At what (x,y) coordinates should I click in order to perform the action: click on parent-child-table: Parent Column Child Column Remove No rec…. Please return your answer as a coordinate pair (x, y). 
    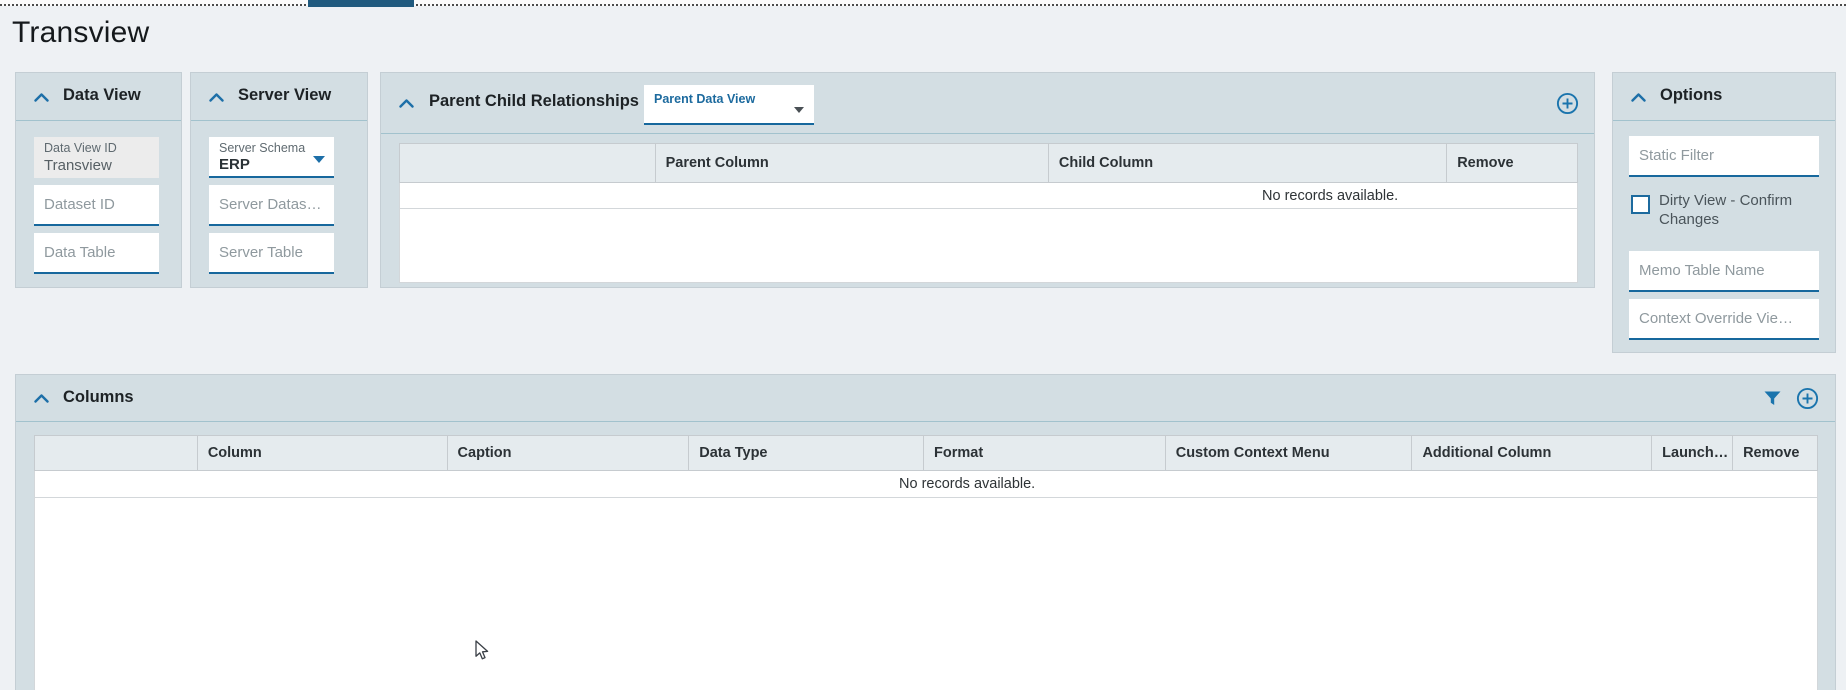
    Looking at the image, I should click on (988, 213).